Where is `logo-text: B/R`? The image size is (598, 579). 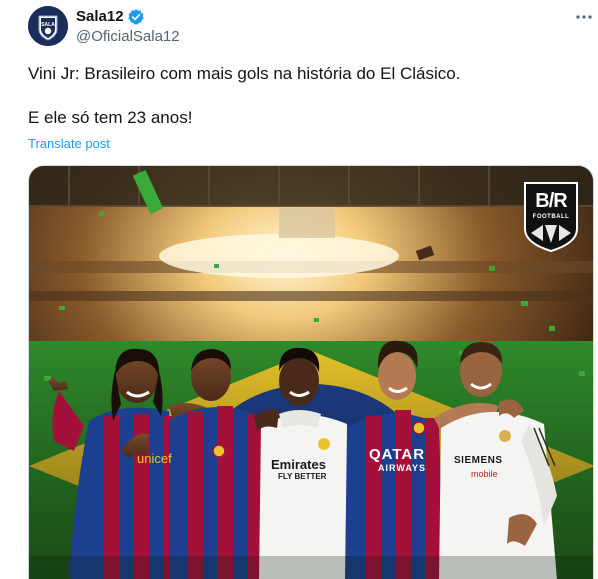
logo-text: B/R is located at coordinates (551, 201).